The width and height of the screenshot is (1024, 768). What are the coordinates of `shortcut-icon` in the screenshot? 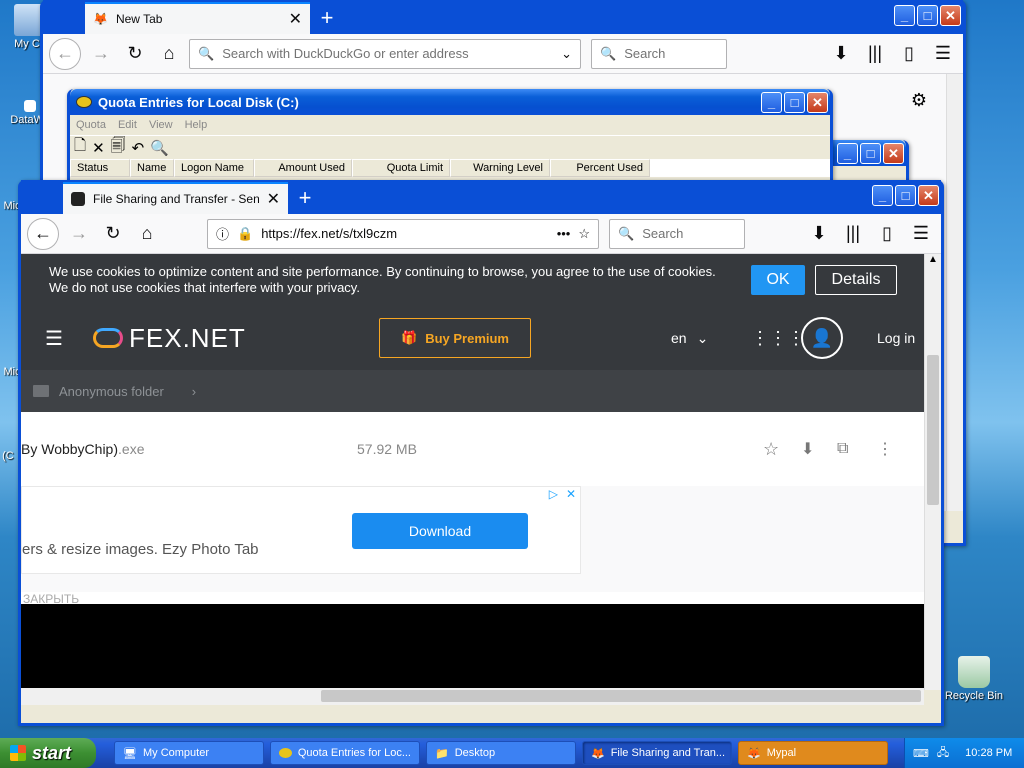 It's located at (30, 106).